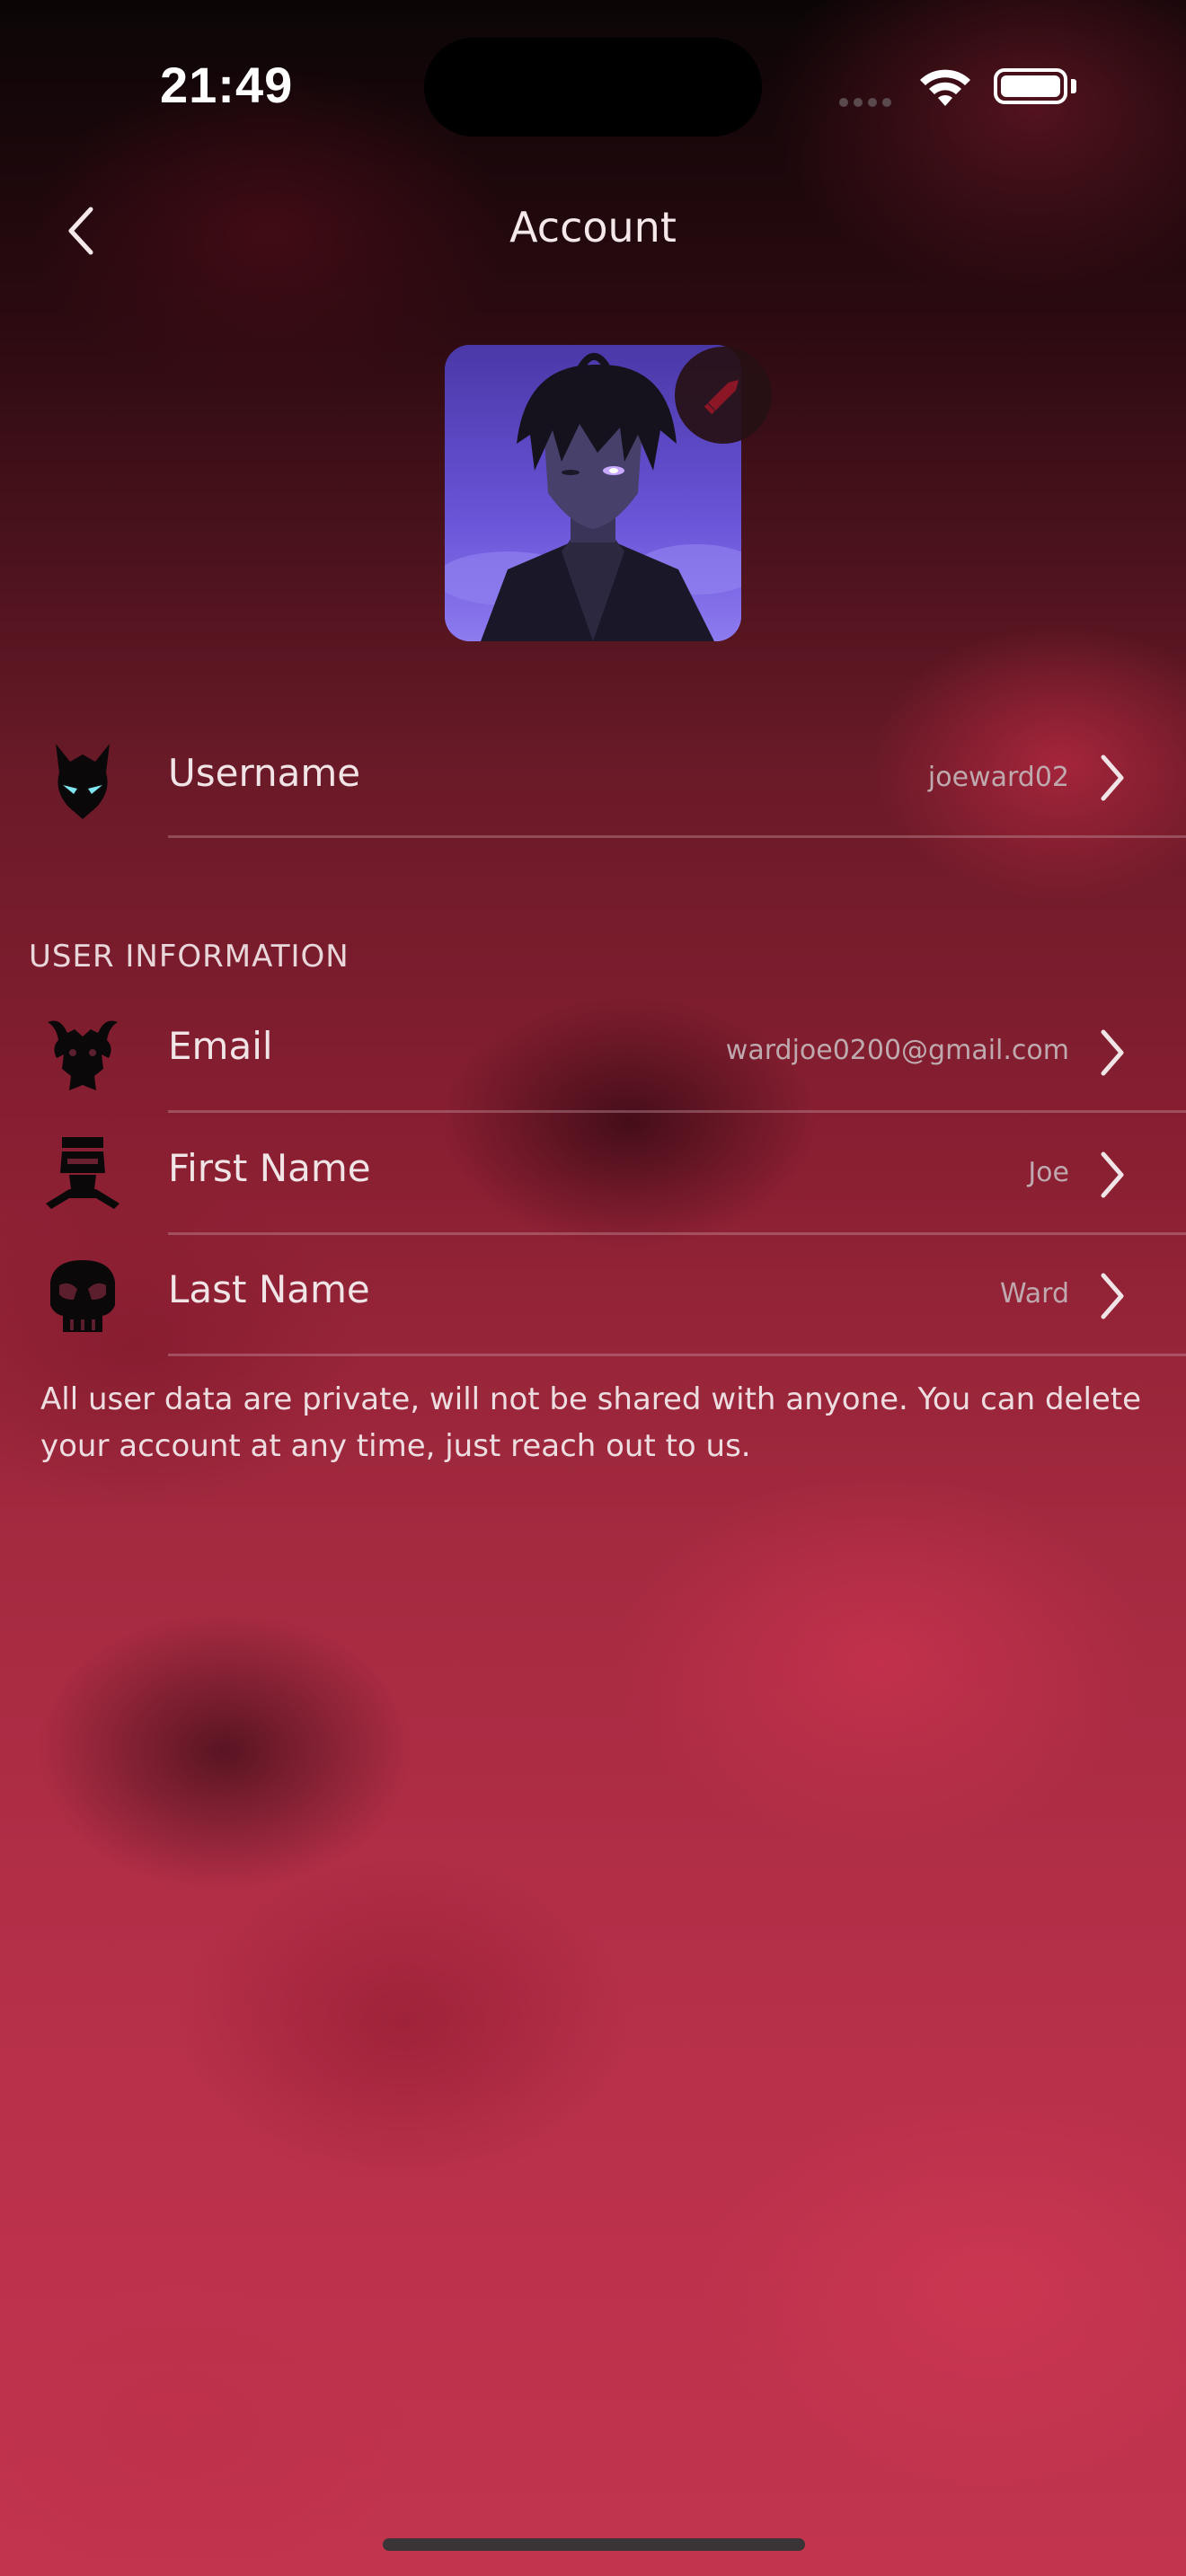  What do you see at coordinates (189, 957) in the screenshot?
I see `section-header-user-information: USER INFORMATION` at bounding box center [189, 957].